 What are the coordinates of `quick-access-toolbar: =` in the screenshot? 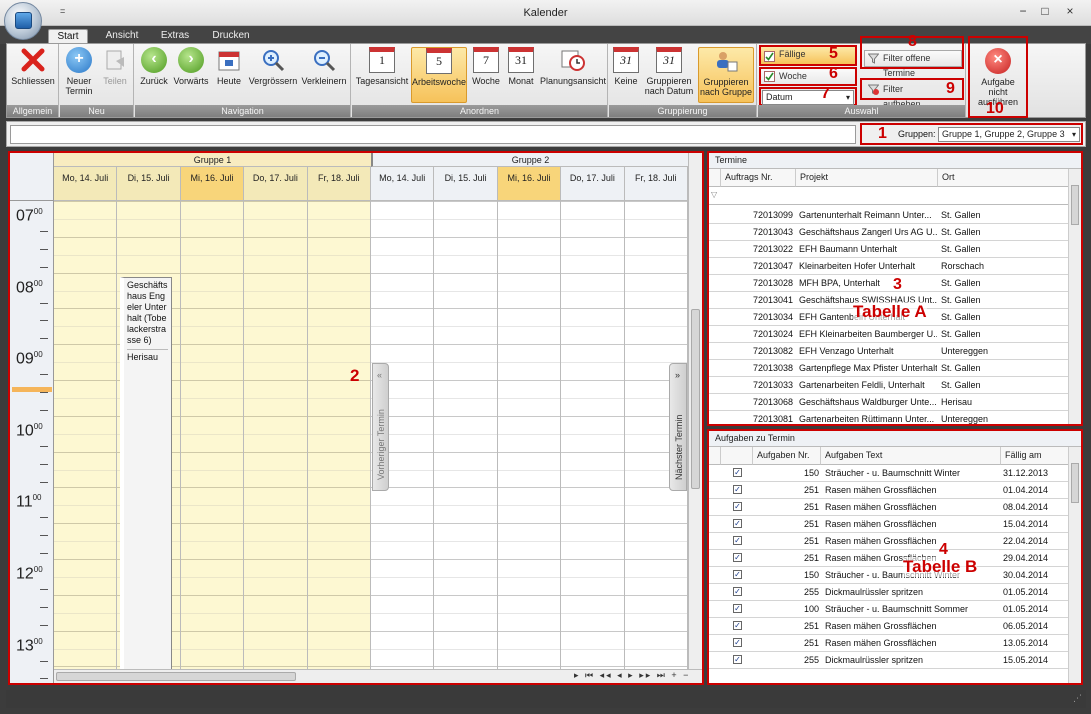 It's located at (62, 11).